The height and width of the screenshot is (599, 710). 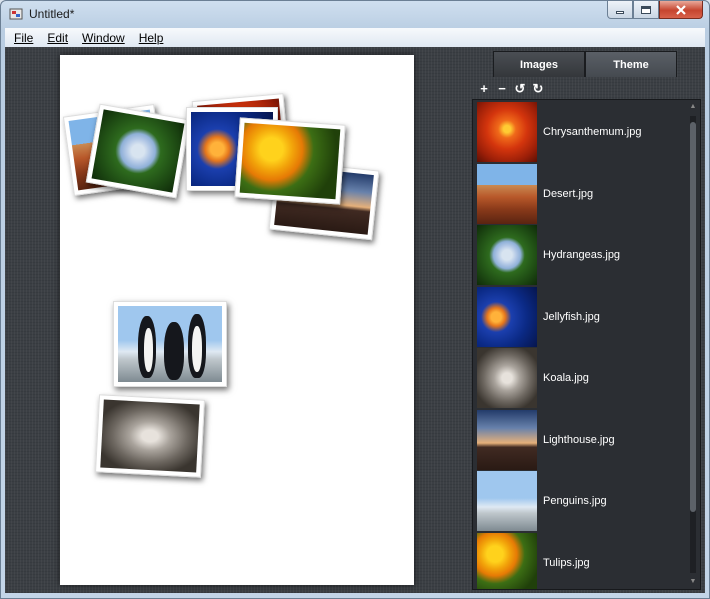 I want to click on image-toolbar: + − ↺ ↻, so click(x=512, y=89).